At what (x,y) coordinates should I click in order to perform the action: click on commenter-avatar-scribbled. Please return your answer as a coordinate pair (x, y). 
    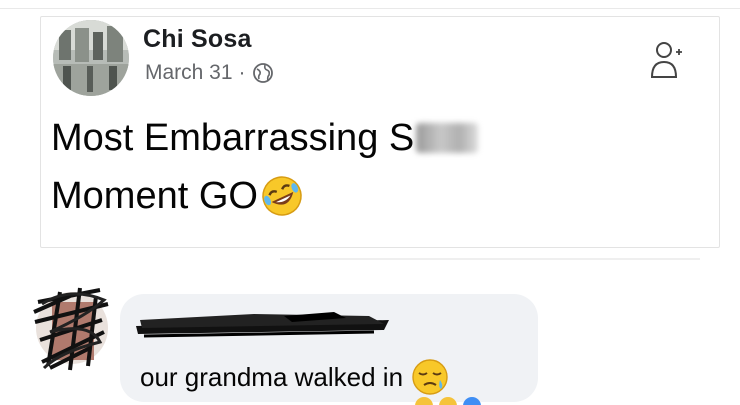
    Looking at the image, I should click on (71, 327).